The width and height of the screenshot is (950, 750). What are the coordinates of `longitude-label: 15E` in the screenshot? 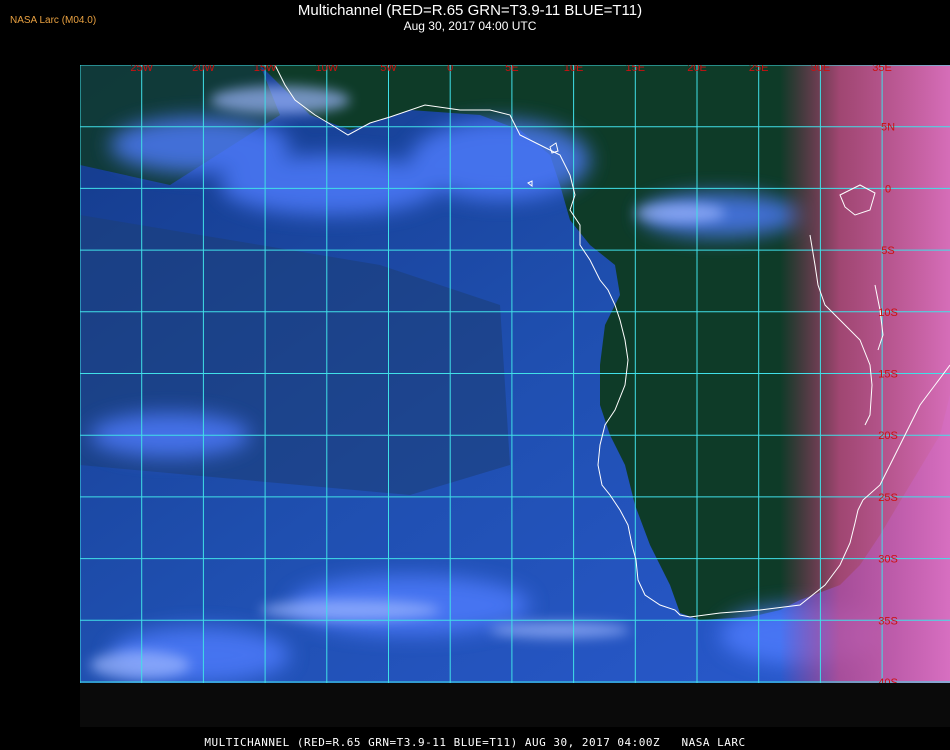 It's located at (636, 69).